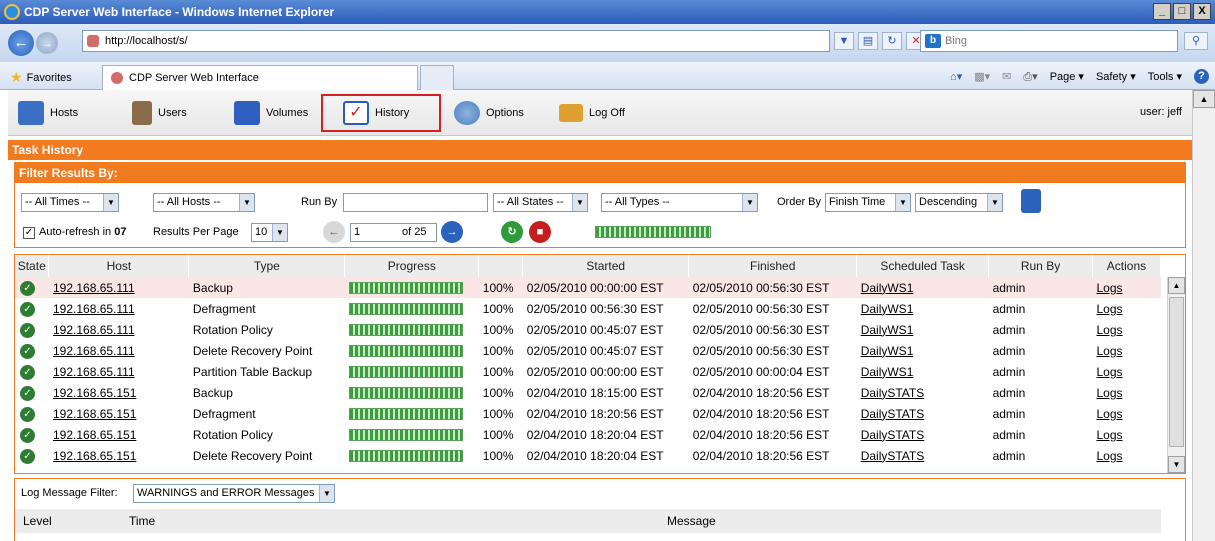  Describe the element at coordinates (204, 202) in the screenshot. I see `hosts-select: -- All Hosts -- ▼` at that location.